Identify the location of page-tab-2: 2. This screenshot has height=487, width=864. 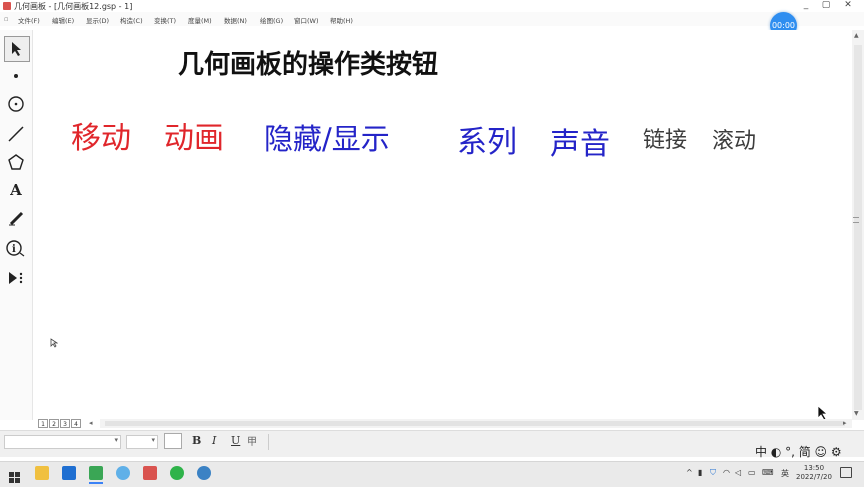
(54, 423).